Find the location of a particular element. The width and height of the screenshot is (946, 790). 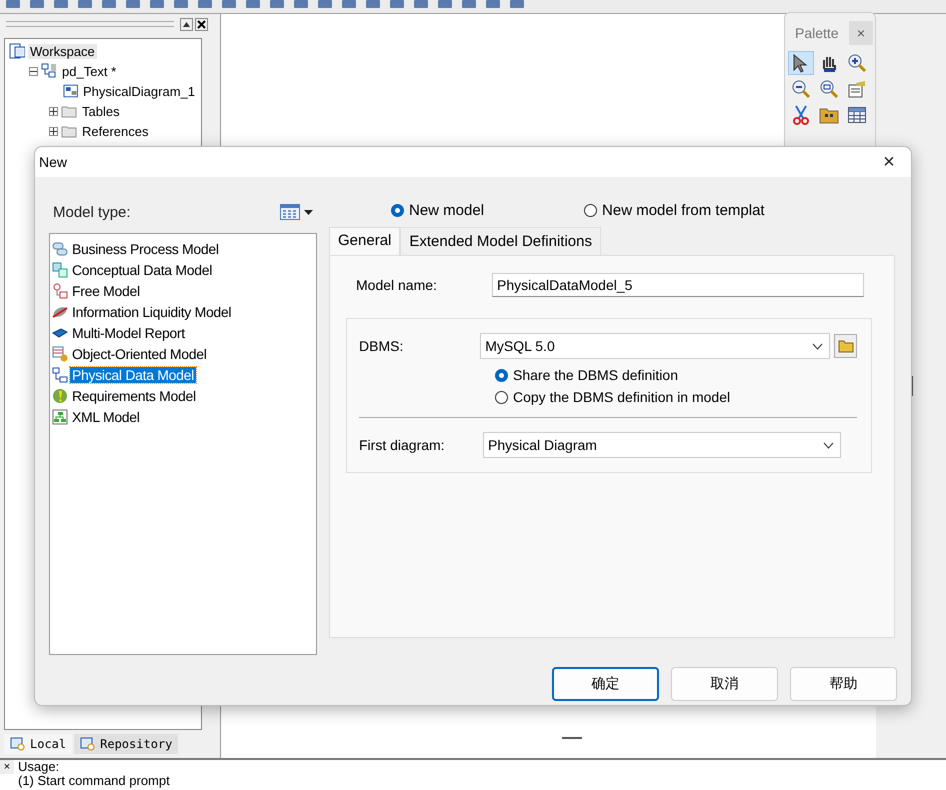

radio-button: New model is located at coordinates (437, 210).